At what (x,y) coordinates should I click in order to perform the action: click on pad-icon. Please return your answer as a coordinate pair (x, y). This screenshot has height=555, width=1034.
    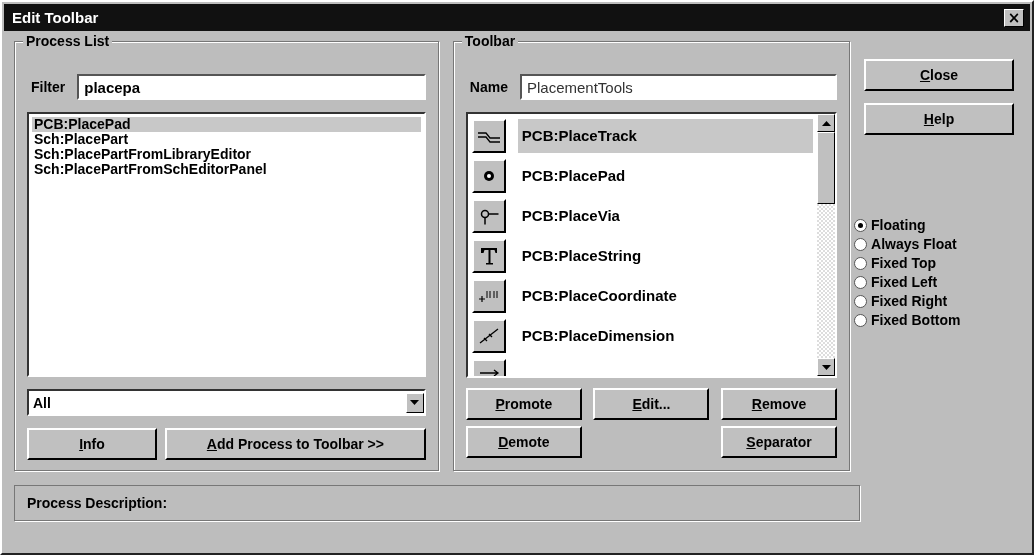
    Looking at the image, I should click on (488, 176).